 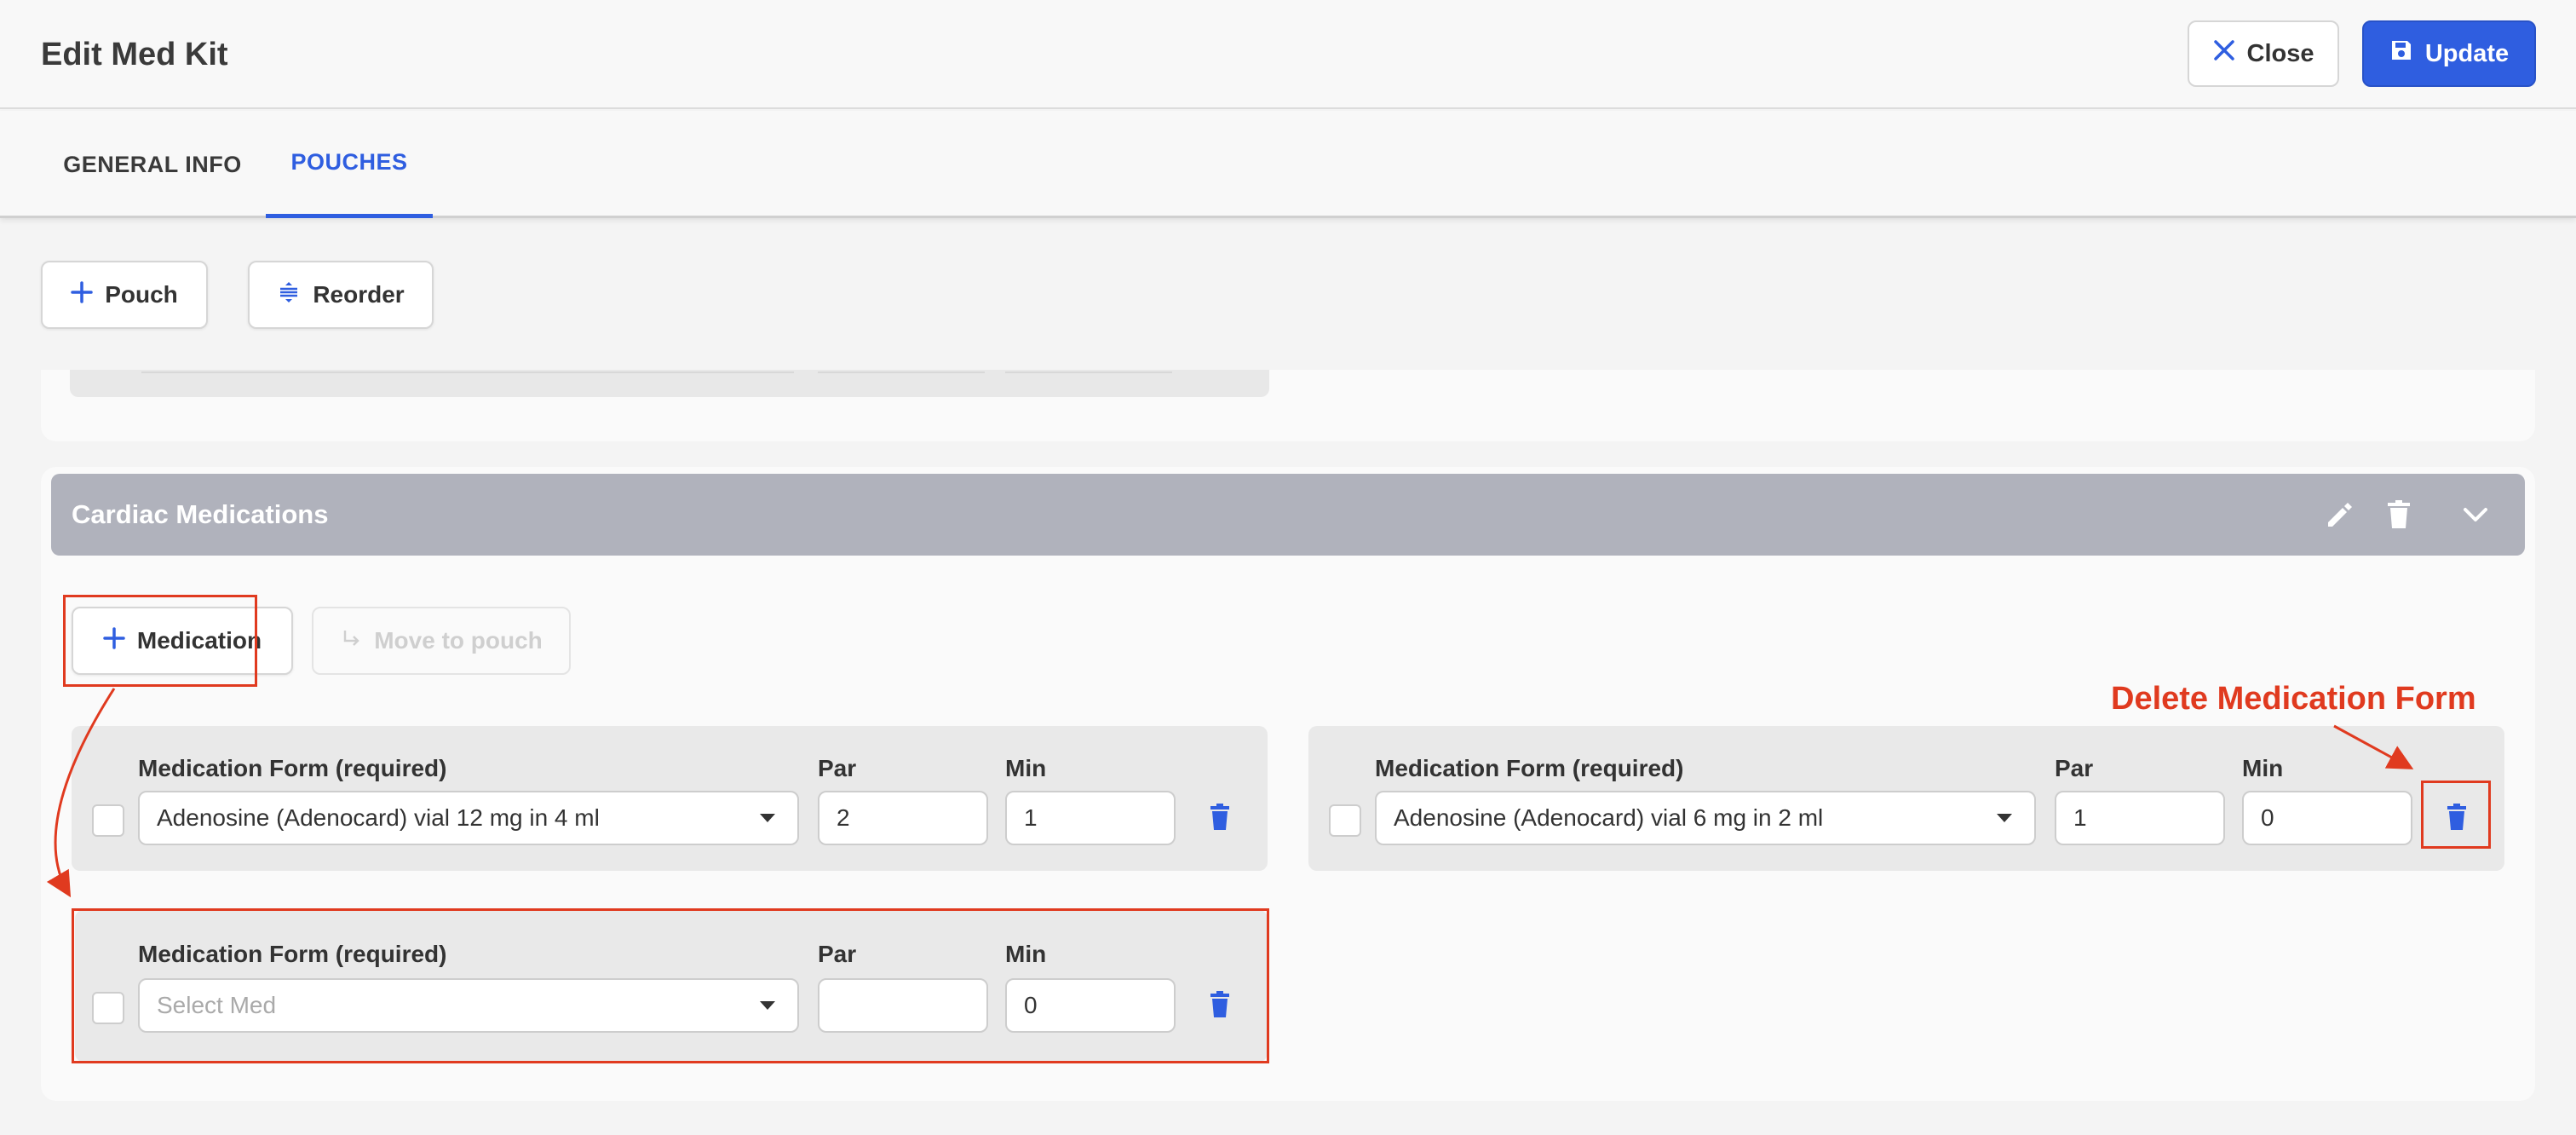 I want to click on reorder-label: Reorder, so click(x=359, y=294).